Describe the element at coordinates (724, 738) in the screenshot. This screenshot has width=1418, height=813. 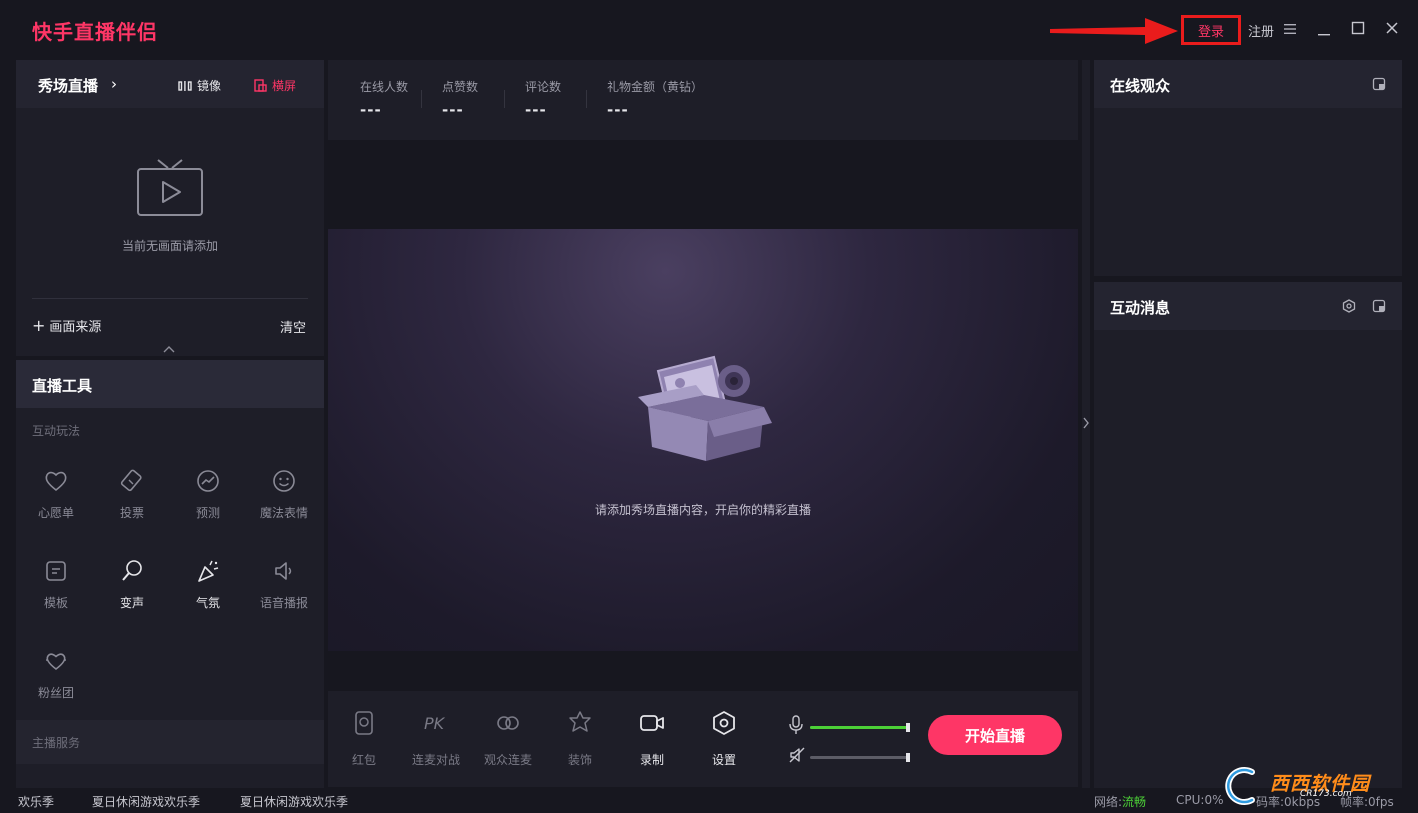
I see `btool-settings: 设置` at that location.